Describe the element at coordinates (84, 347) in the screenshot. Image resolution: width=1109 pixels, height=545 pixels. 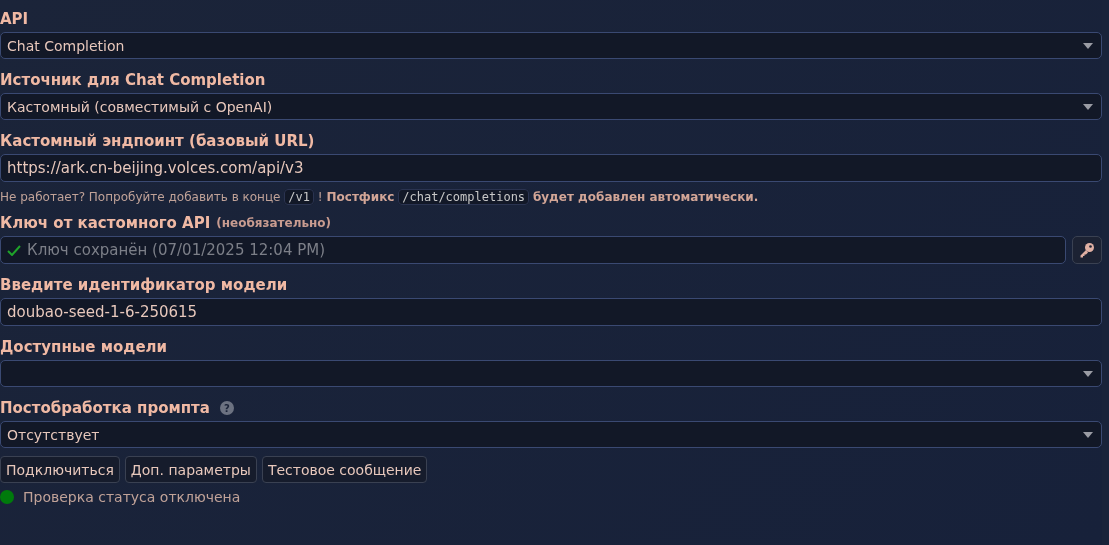
I see `field-label: Доступные модели` at that location.